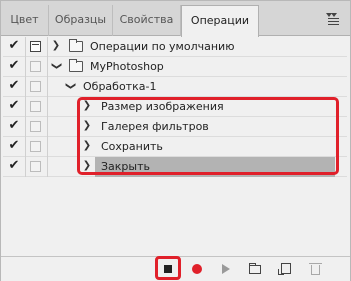 This screenshot has height=281, width=351. What do you see at coordinates (120, 86) in the screenshot?
I see `action-name: Обработка-1` at bounding box center [120, 86].